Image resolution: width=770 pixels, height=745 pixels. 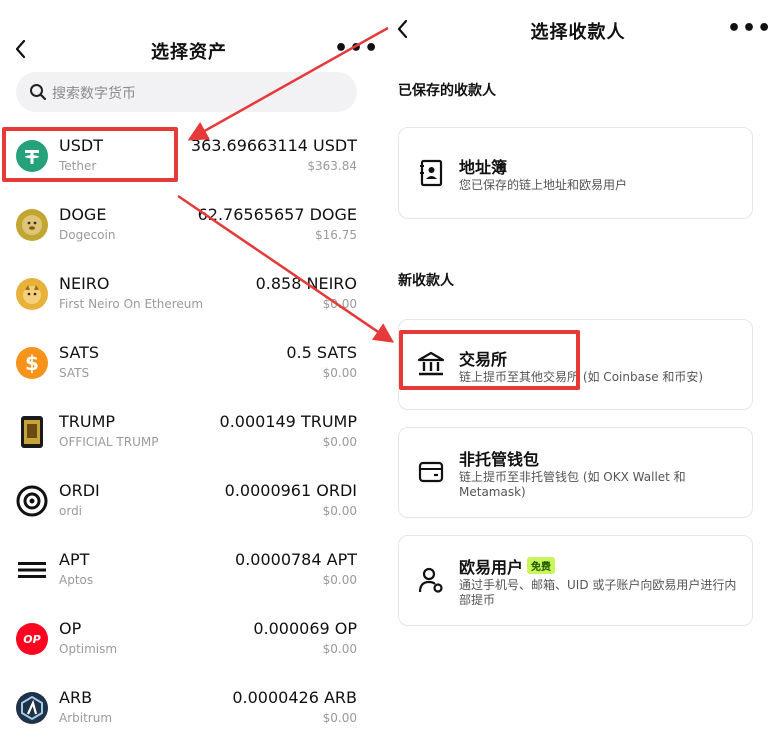 What do you see at coordinates (288, 83) in the screenshot?
I see `arrow-to-usdt` at bounding box center [288, 83].